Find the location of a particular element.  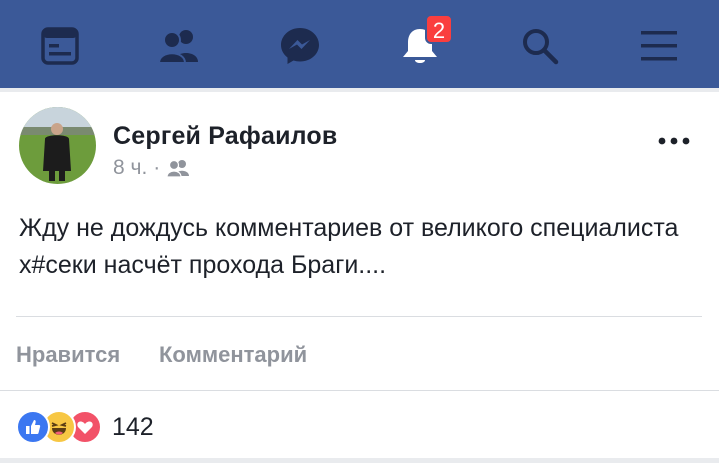

search-icon is located at coordinates (541, 47).